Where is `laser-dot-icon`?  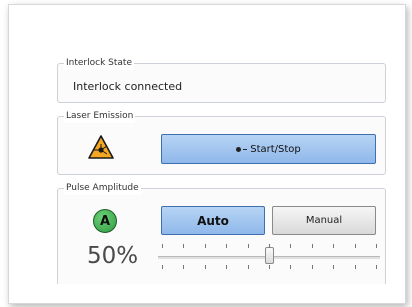
laser-dot-icon is located at coordinates (239, 149).